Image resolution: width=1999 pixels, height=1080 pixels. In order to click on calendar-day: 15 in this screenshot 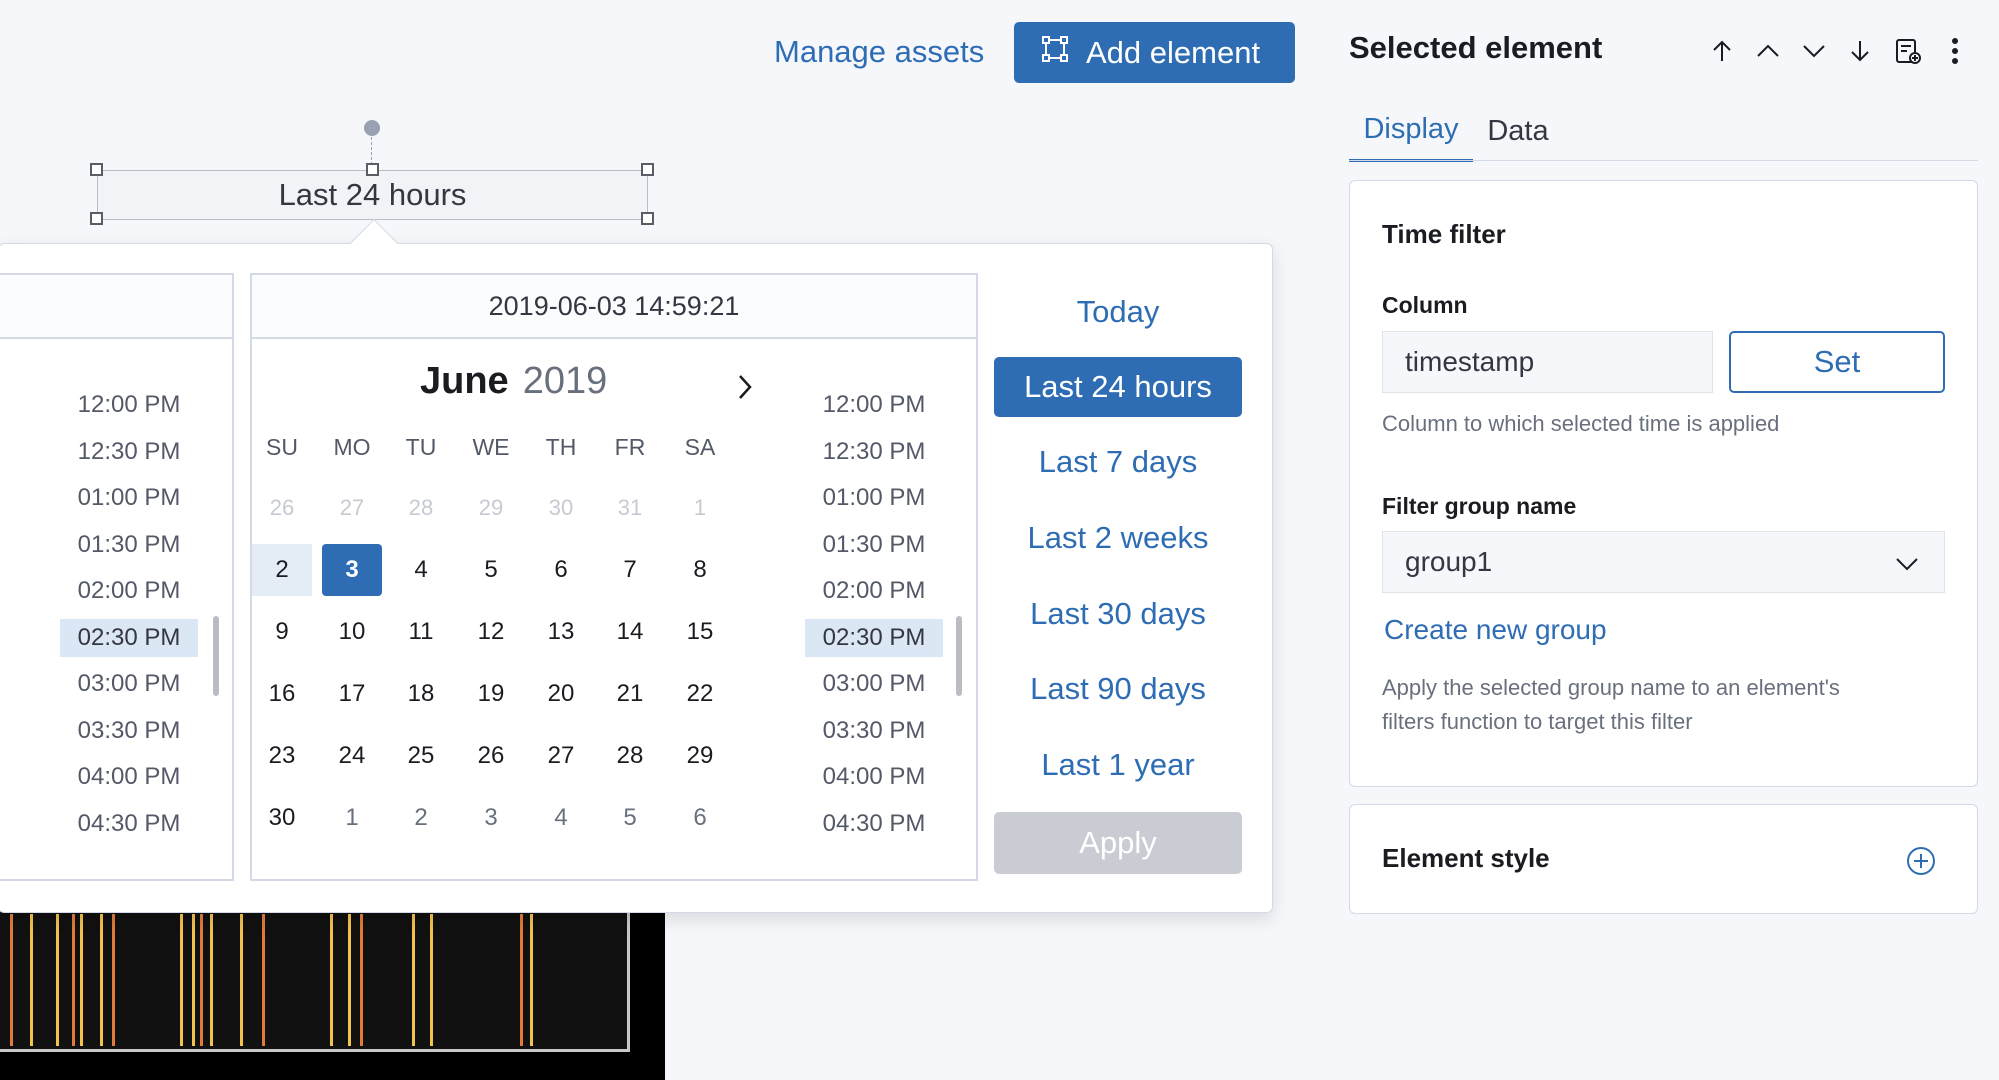, I will do `click(700, 632)`.